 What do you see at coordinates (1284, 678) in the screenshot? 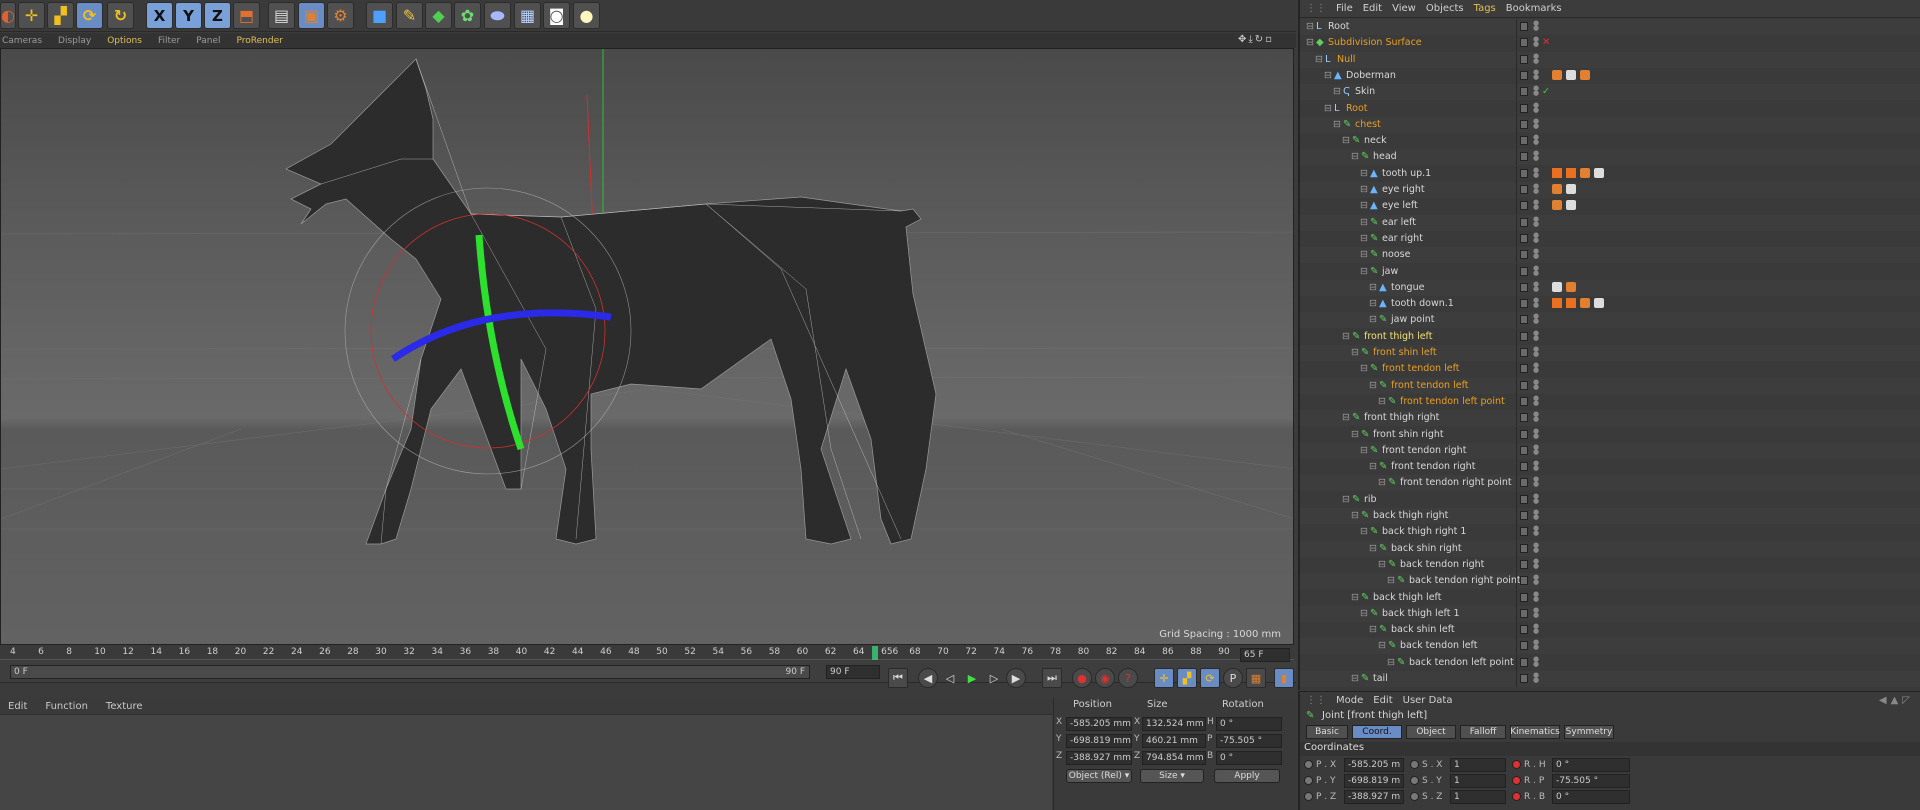
I see `timeline-window-icon: ▮` at bounding box center [1284, 678].